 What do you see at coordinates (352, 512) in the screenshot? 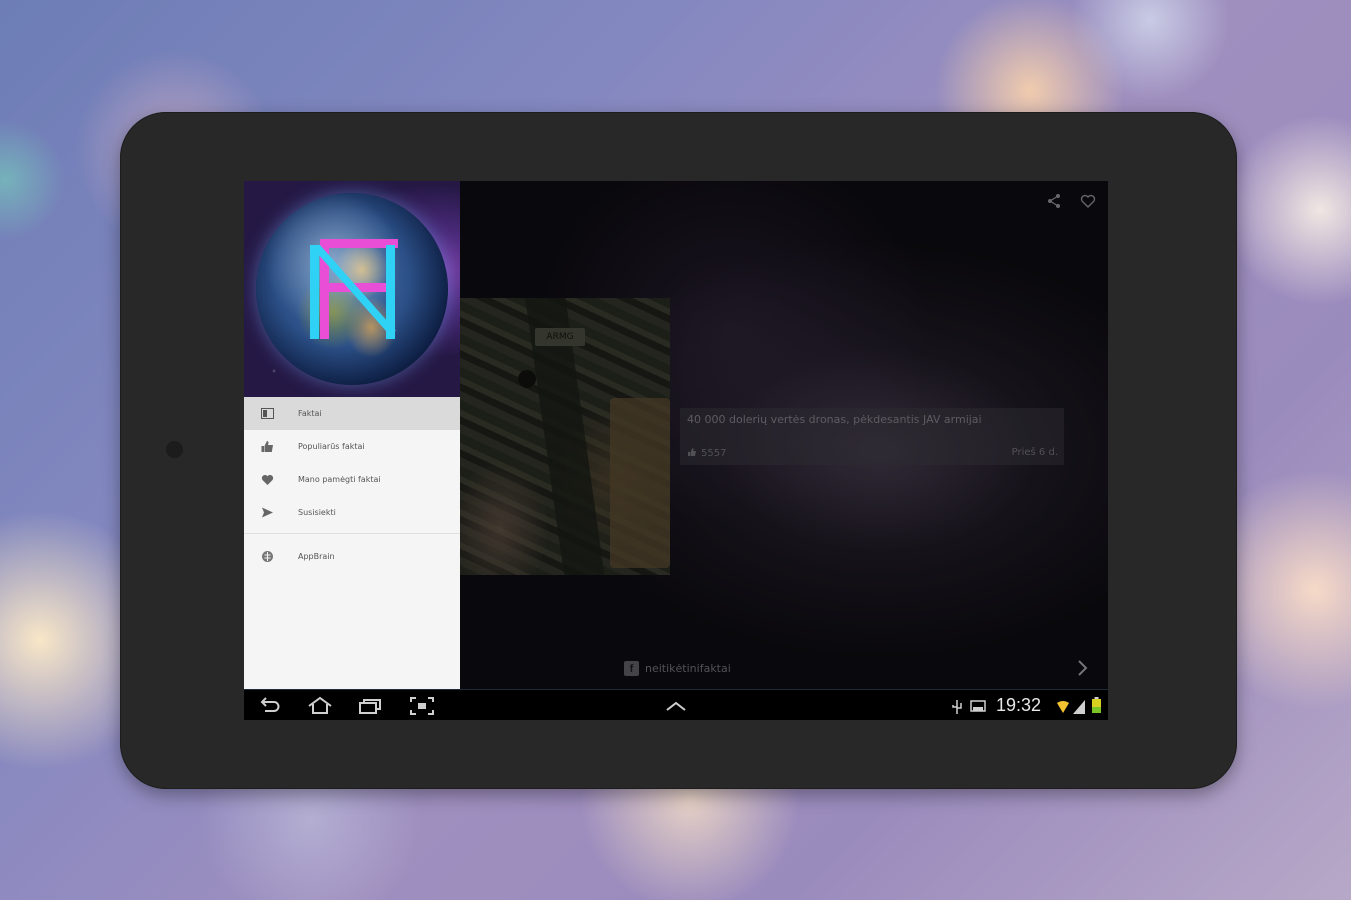
I see `menu-item-contact: Susisiekti` at bounding box center [352, 512].